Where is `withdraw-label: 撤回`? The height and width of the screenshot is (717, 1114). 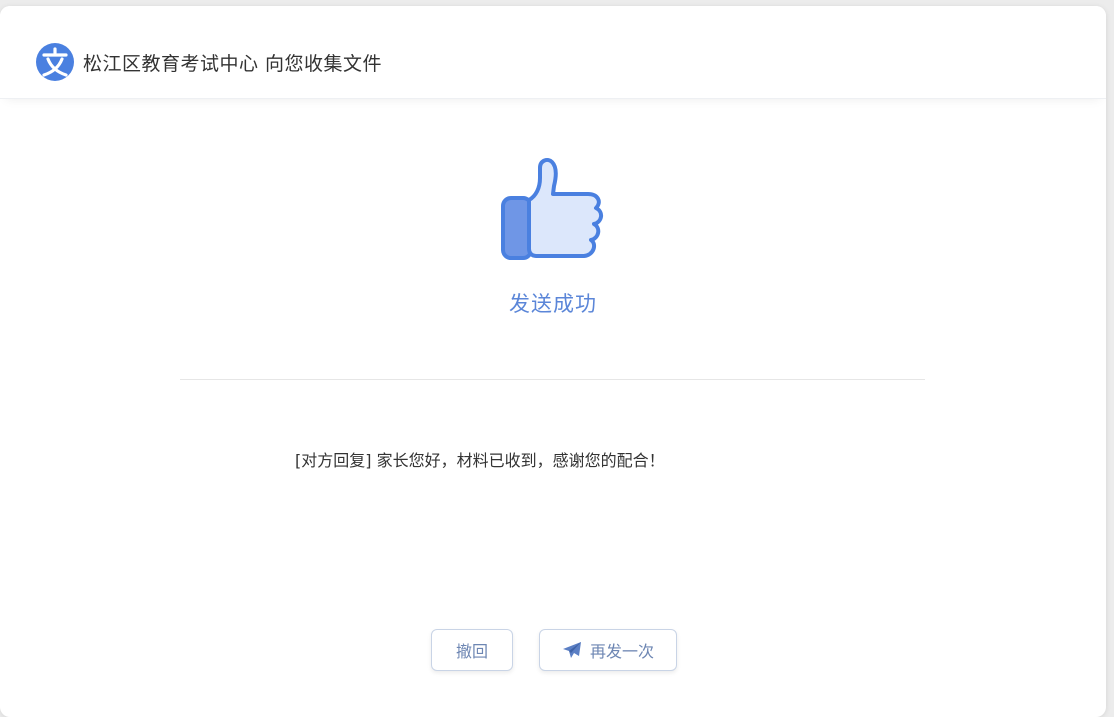 withdraw-label: 撤回 is located at coordinates (471, 651).